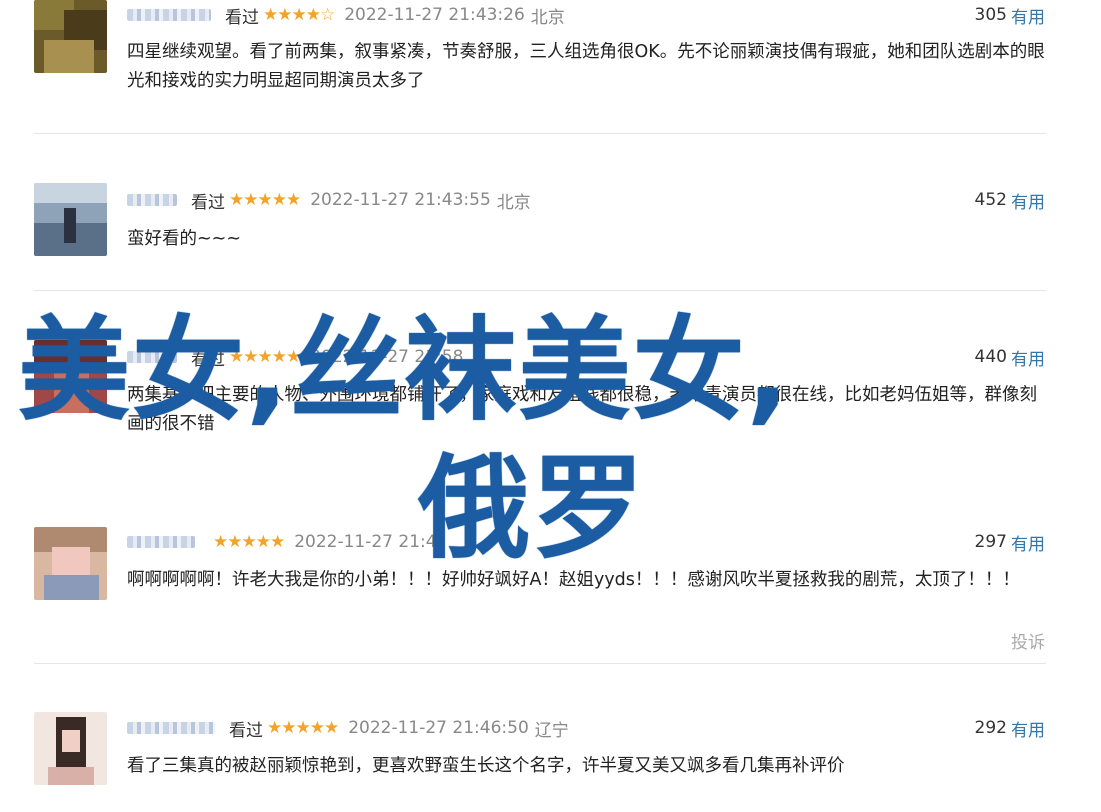 Image resolution: width=1101 pixels, height=812 pixels. Describe the element at coordinates (184, 239) in the screenshot. I see `review-text: 蛮好看的~~~` at that location.